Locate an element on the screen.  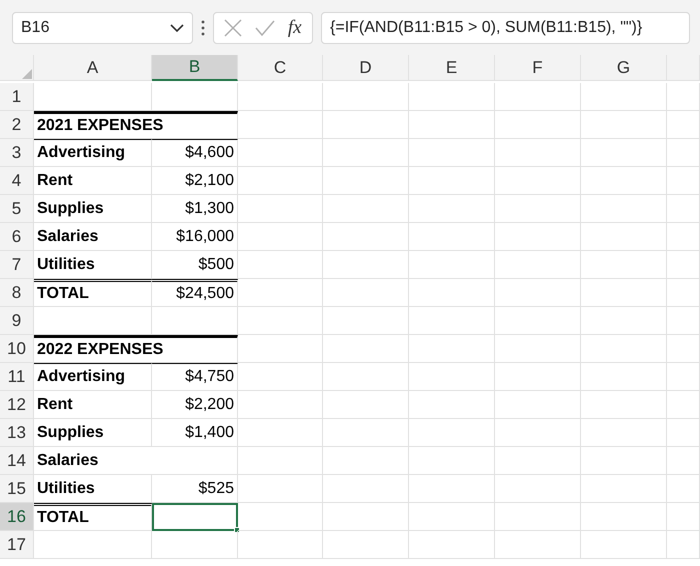
enter-icon is located at coordinates (265, 28).